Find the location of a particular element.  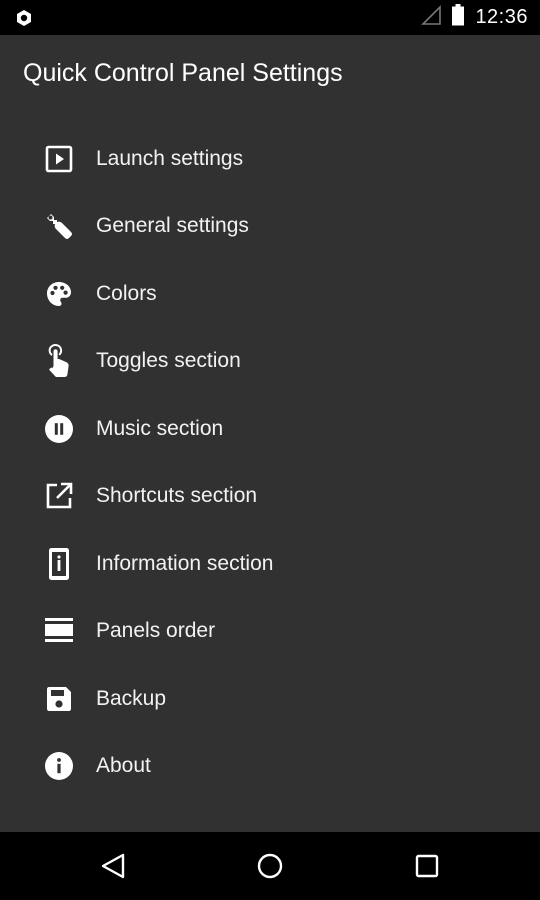

pause-circle-icon is located at coordinates (59, 429).